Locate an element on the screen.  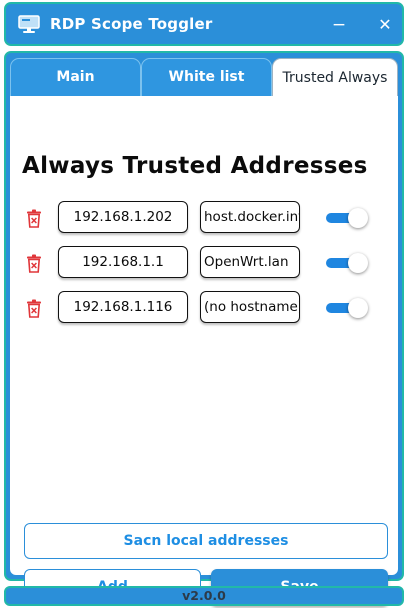
scan-local-addresses-button: Sacn local addresses is located at coordinates (206, 541).